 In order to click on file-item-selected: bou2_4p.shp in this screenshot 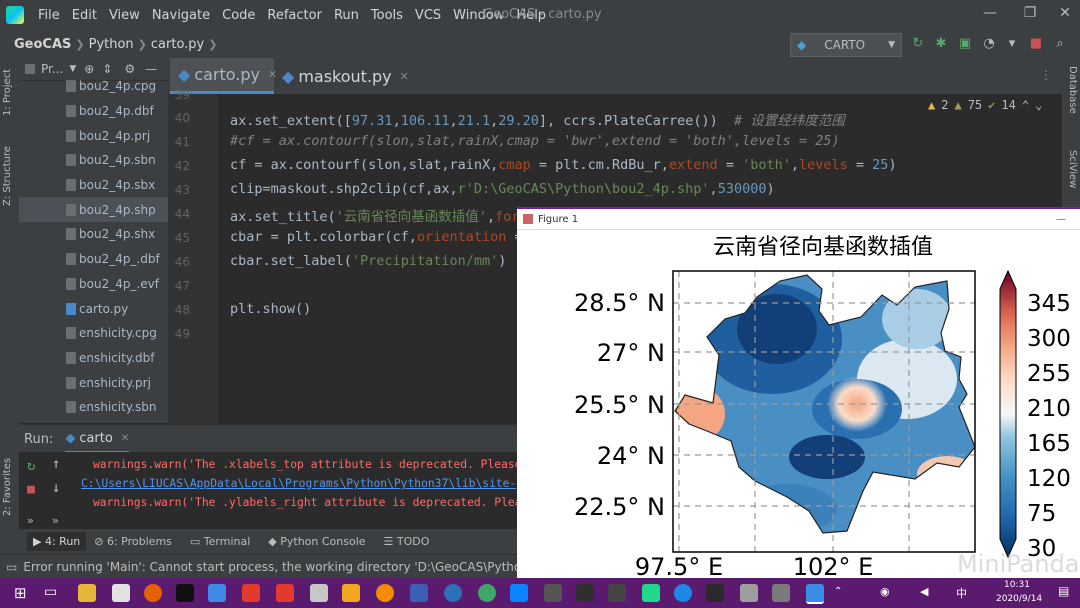, I will do `click(93, 210)`.